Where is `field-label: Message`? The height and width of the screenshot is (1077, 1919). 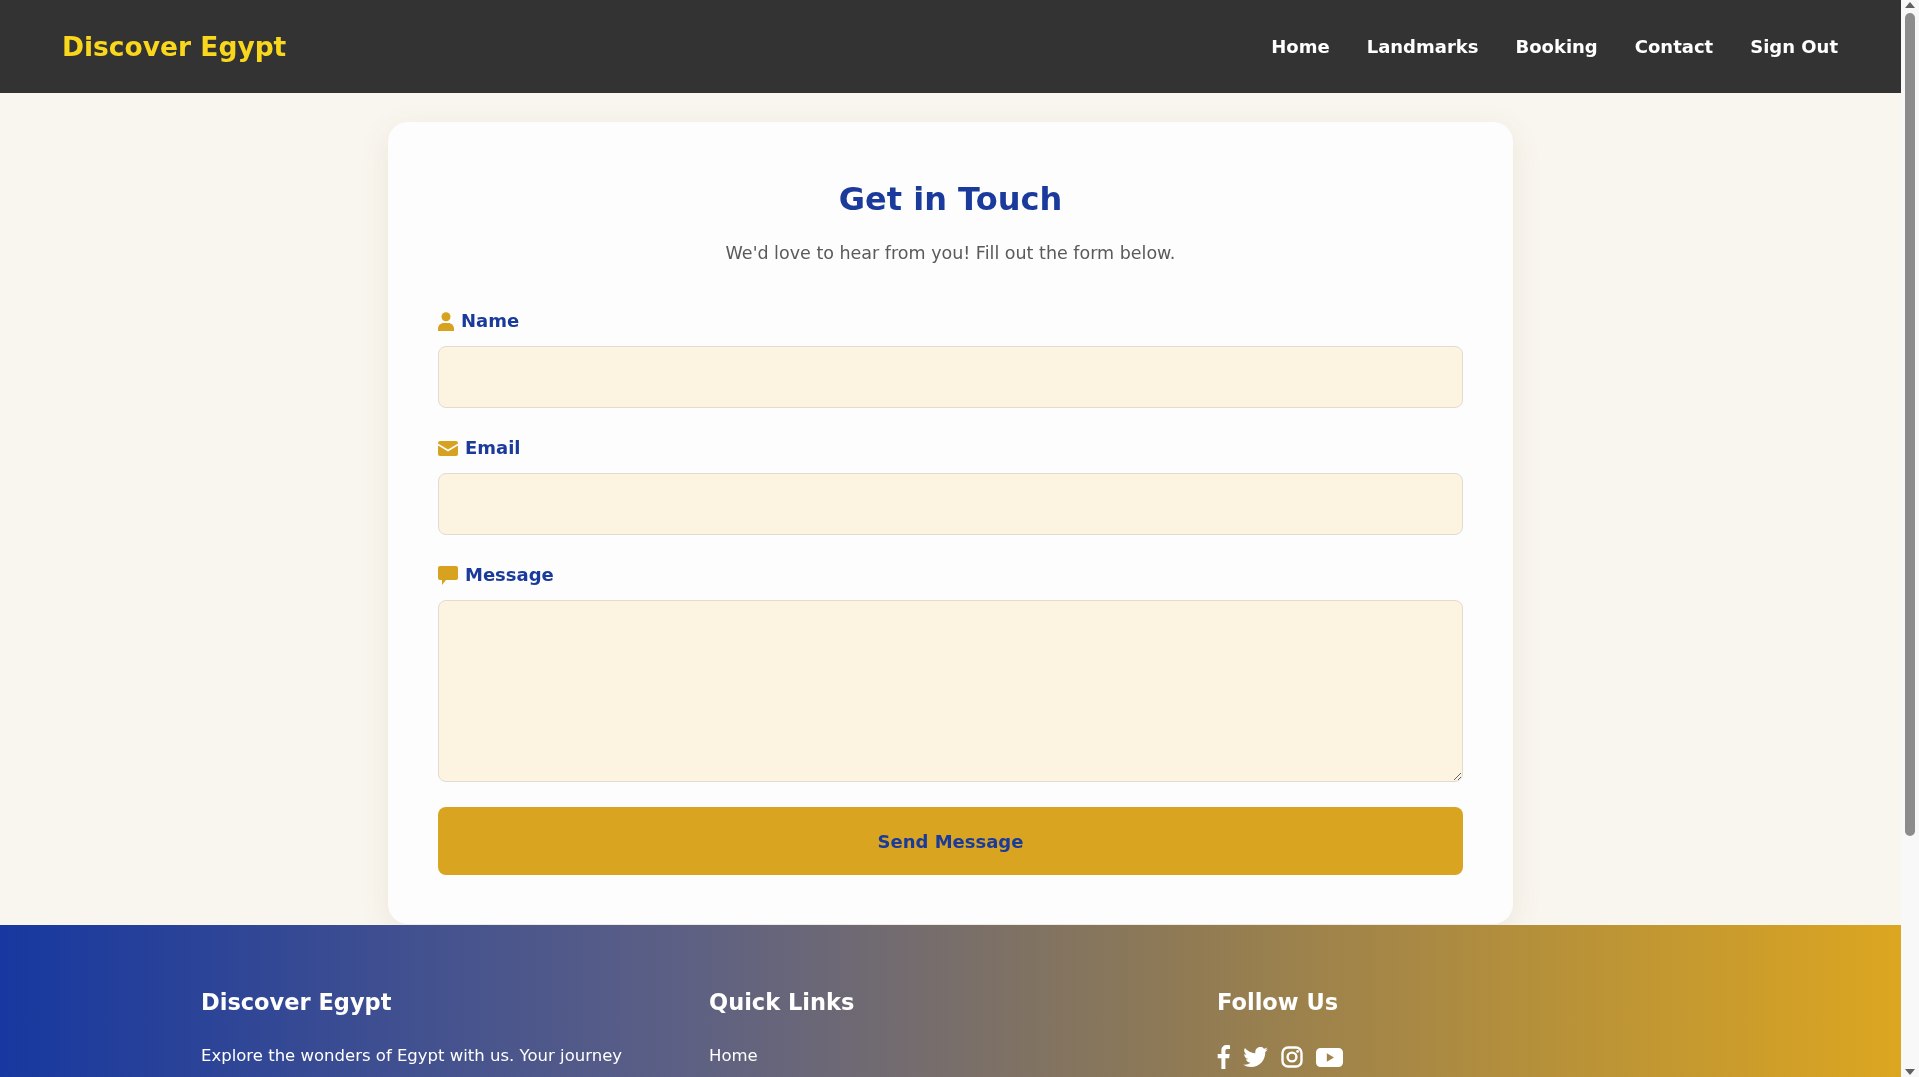 field-label: Message is located at coordinates (509, 575).